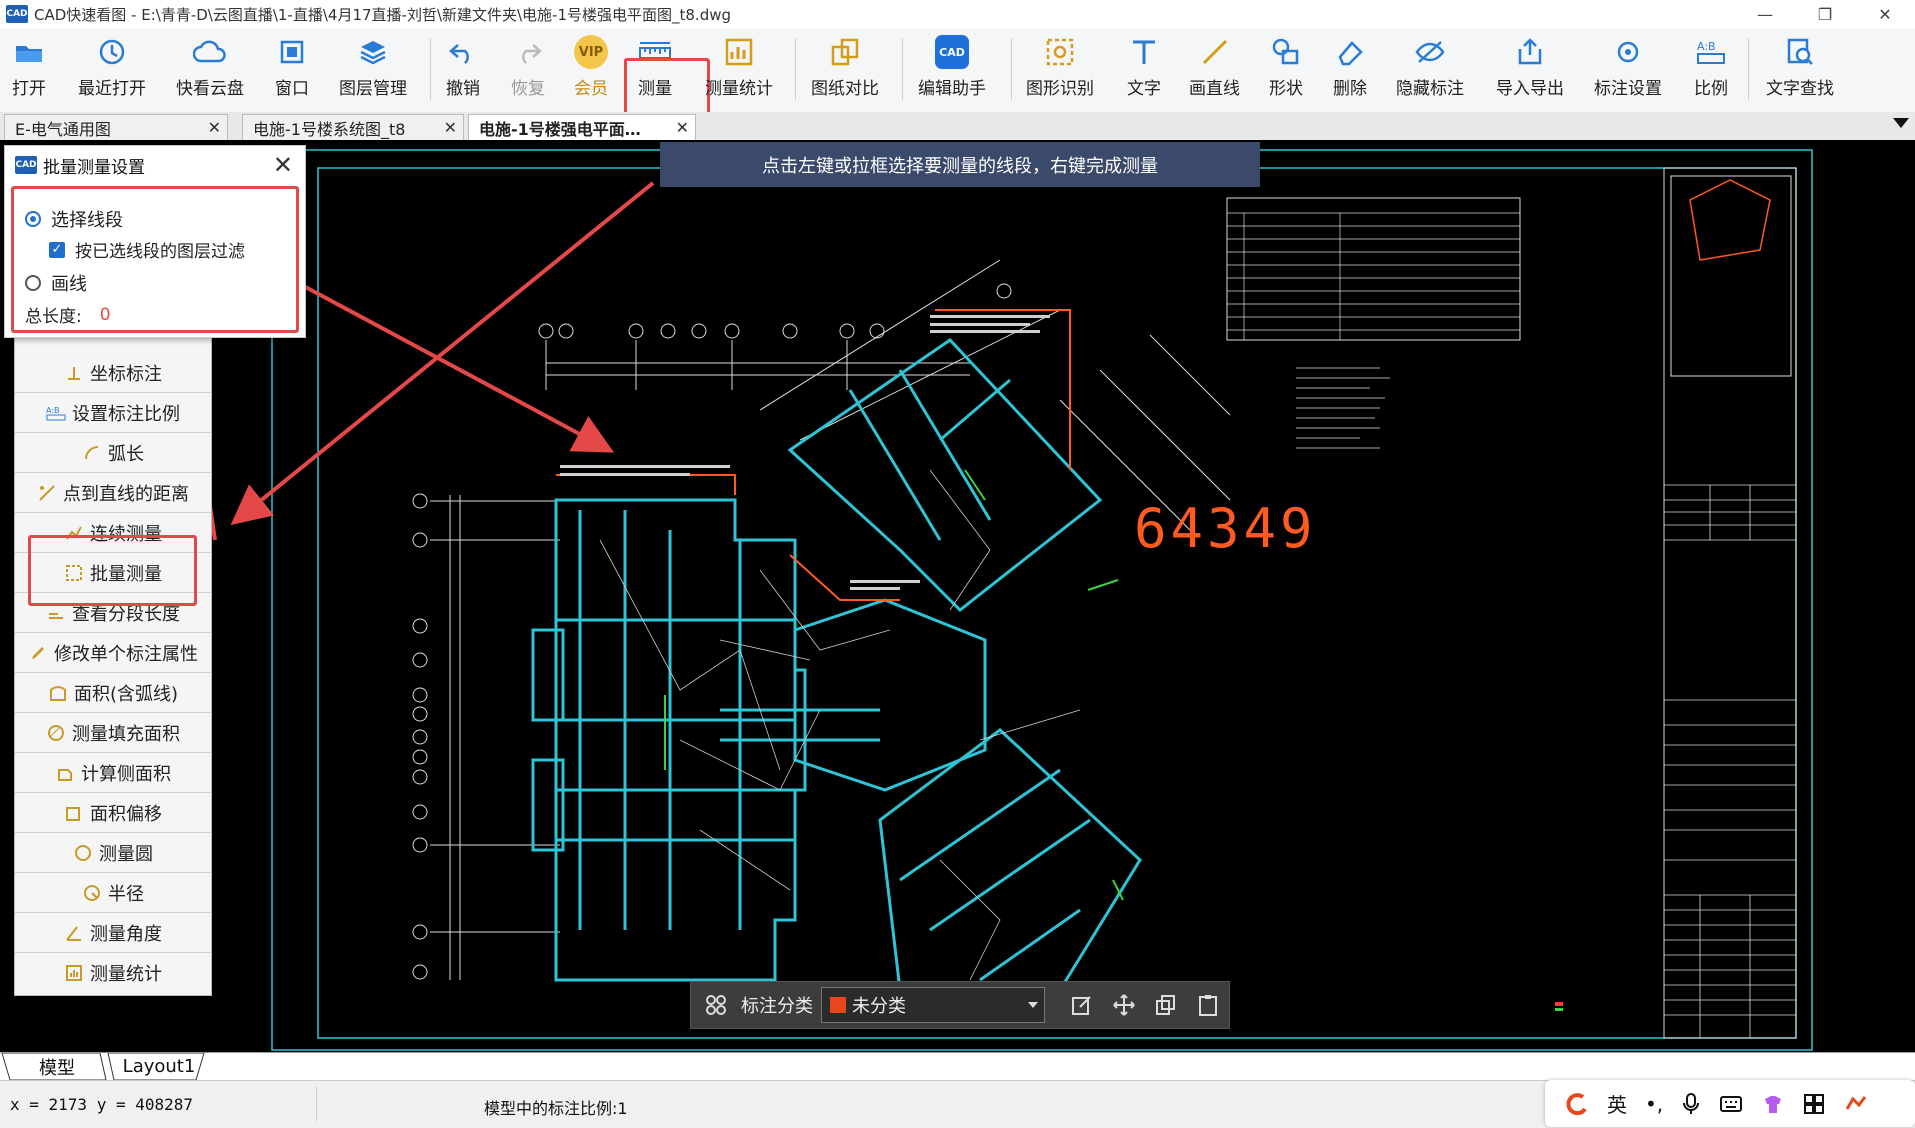 The width and height of the screenshot is (1915, 1128). What do you see at coordinates (556, 1108) in the screenshot?
I see `annotation-scale-text: 模型中的标注比例:1` at bounding box center [556, 1108].